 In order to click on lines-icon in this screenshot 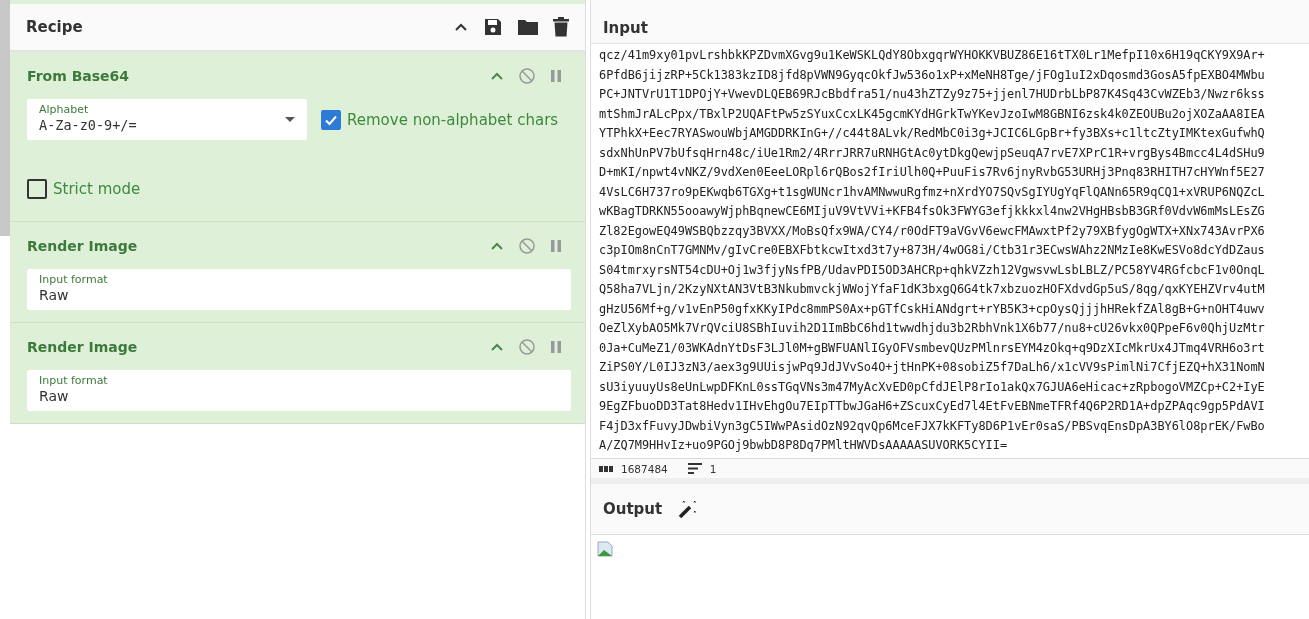, I will do `click(694, 468)`.